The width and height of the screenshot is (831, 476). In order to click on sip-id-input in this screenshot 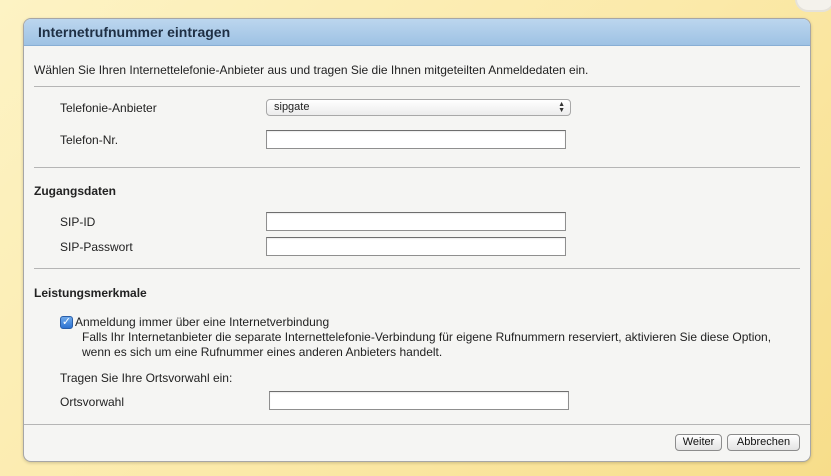, I will do `click(416, 221)`.